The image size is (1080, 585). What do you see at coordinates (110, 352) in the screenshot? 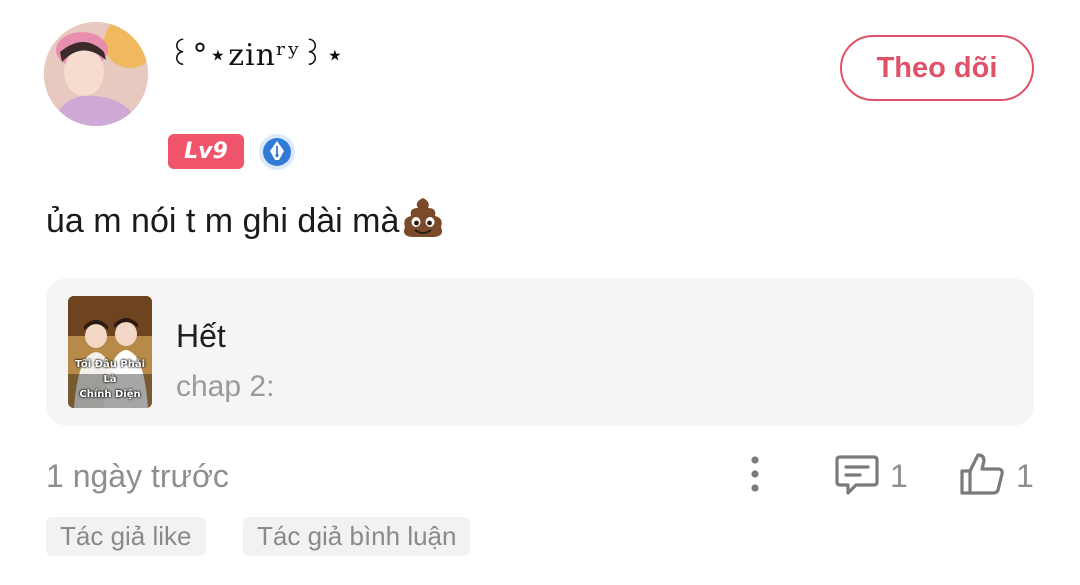
I see `comic-cover: Tôi Đâu Phải Là Chính Diện` at bounding box center [110, 352].